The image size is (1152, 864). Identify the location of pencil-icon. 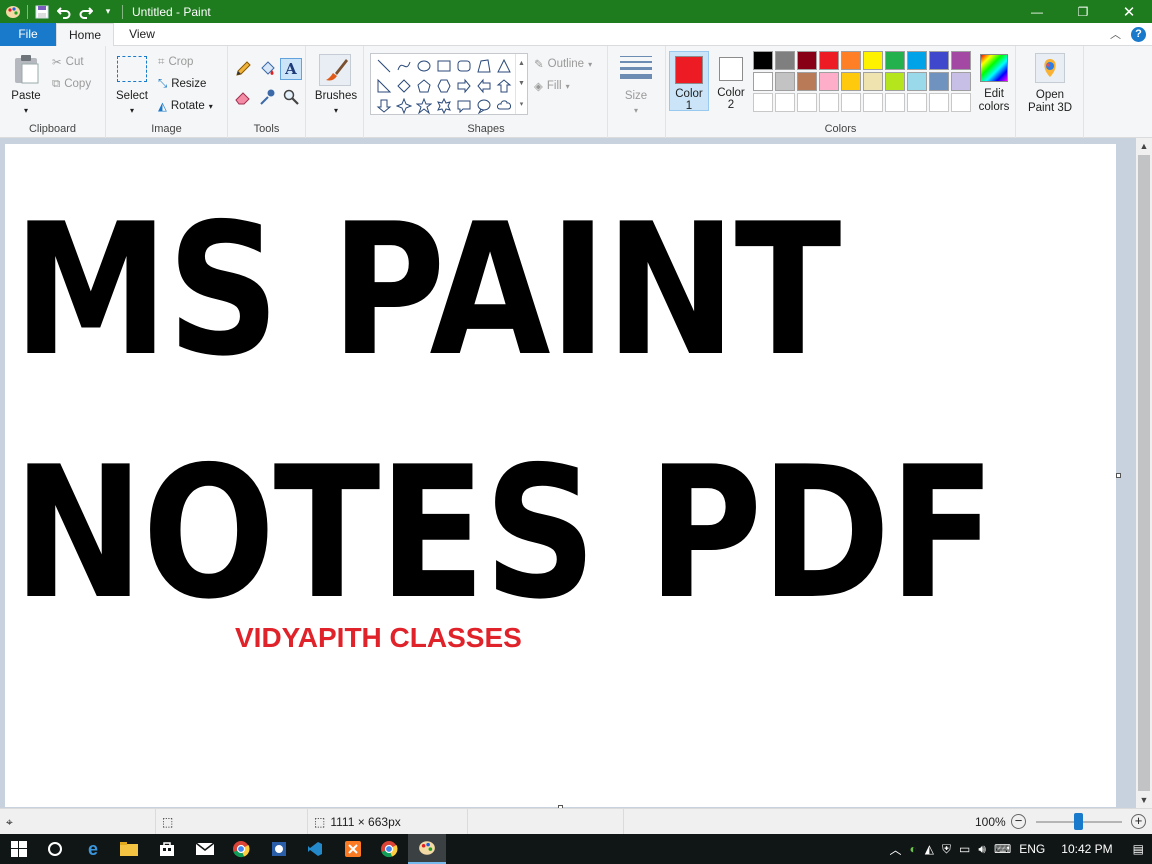
(245, 71).